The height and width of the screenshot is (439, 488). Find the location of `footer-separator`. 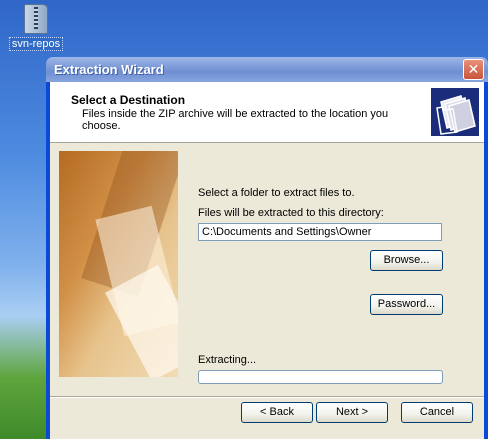

footer-separator is located at coordinates (267, 397).